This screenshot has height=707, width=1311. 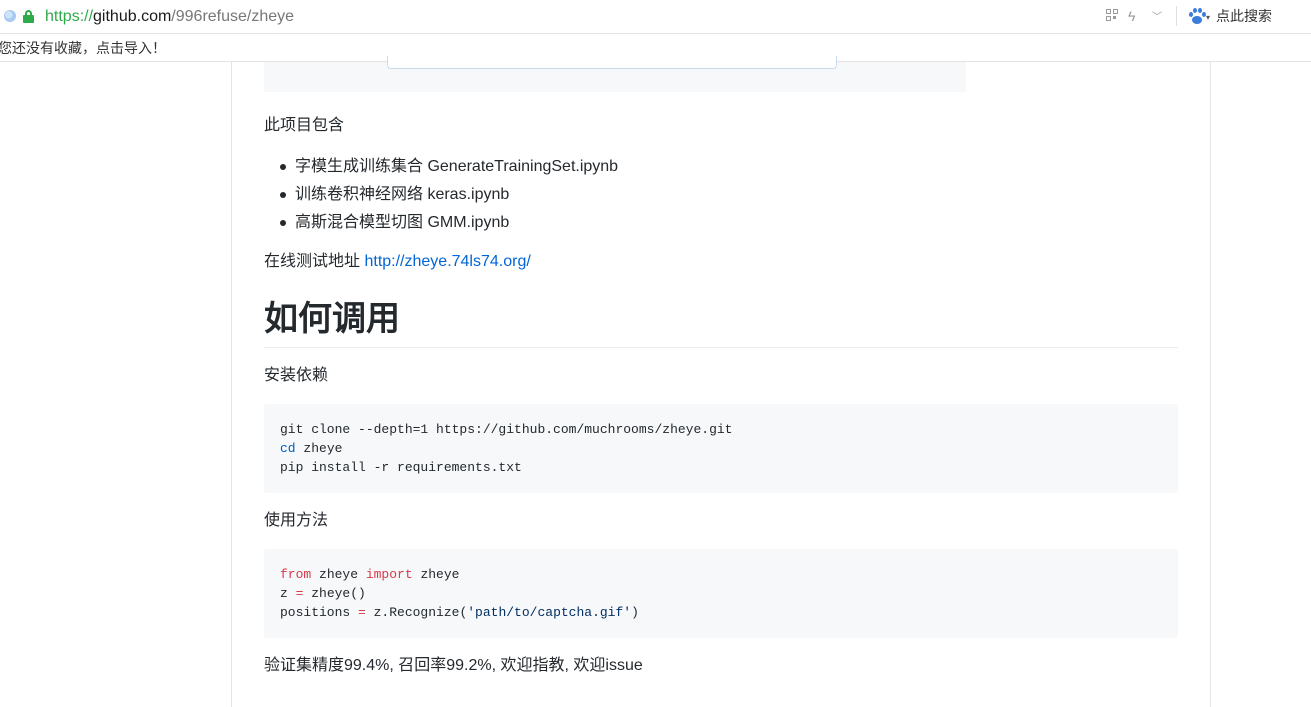 I want to click on code-keyword: import, so click(x=389, y=574).